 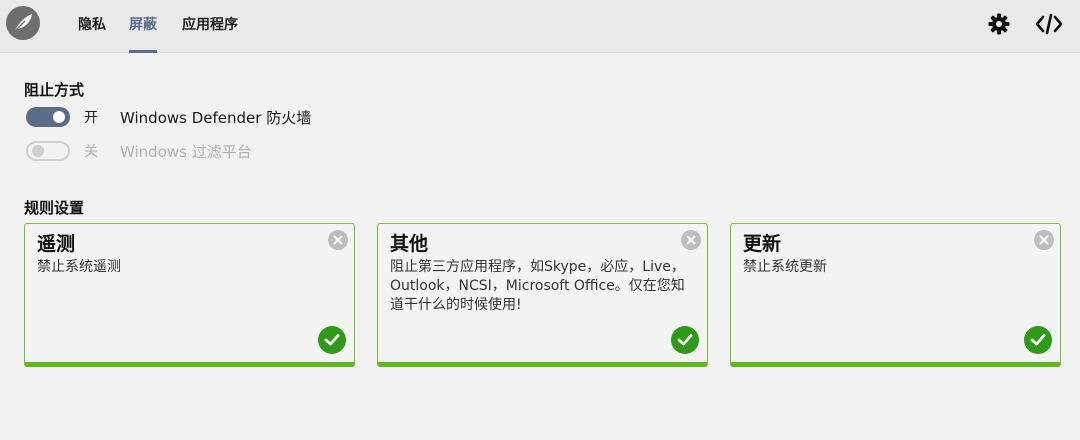 What do you see at coordinates (91, 152) in the screenshot?
I see `toggle-state-label: 关` at bounding box center [91, 152].